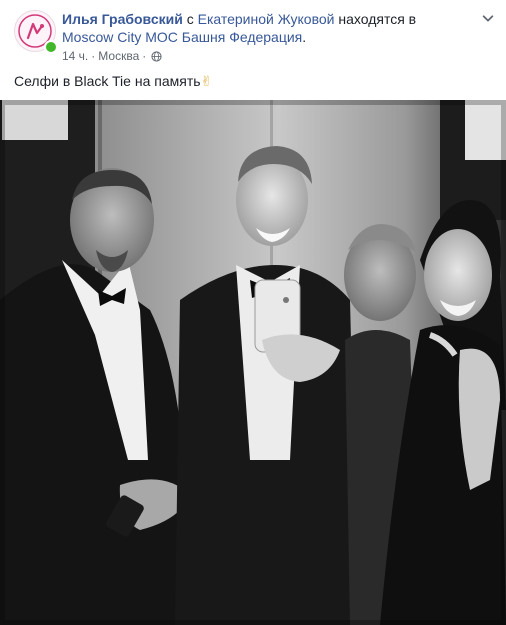 The width and height of the screenshot is (506, 625). I want to click on post-options-button, so click(488, 18).